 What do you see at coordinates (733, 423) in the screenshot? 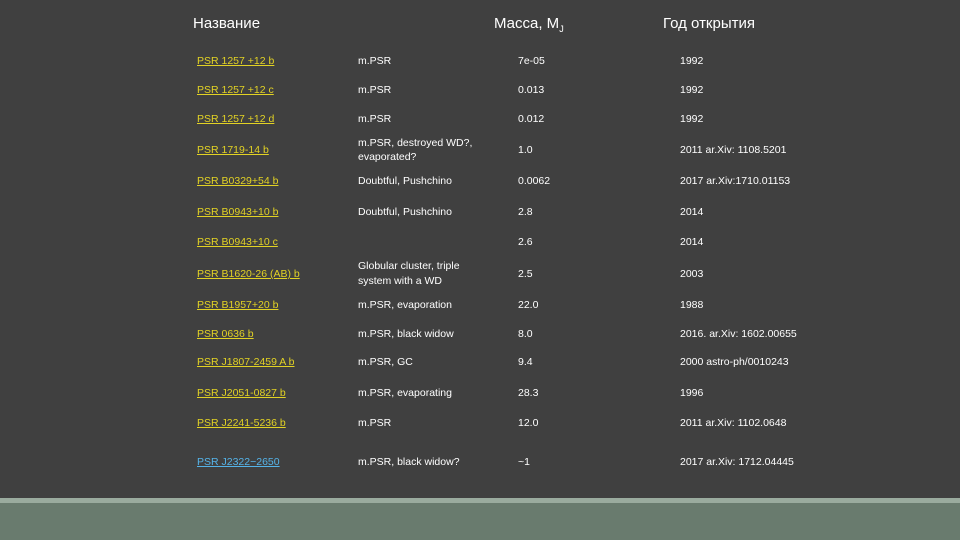
I see `planet-year: 2011 ar.Xiv: 1102.0648` at bounding box center [733, 423].